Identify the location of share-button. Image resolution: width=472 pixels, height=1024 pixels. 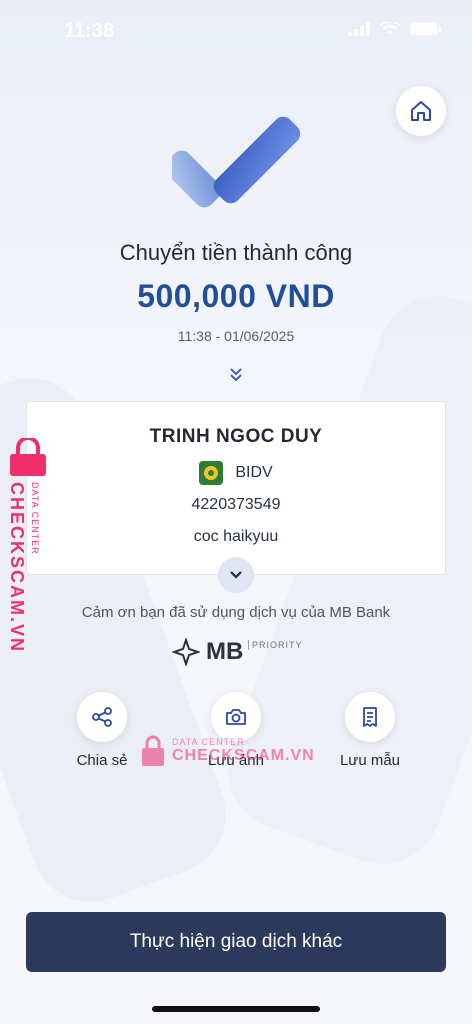
(102, 717).